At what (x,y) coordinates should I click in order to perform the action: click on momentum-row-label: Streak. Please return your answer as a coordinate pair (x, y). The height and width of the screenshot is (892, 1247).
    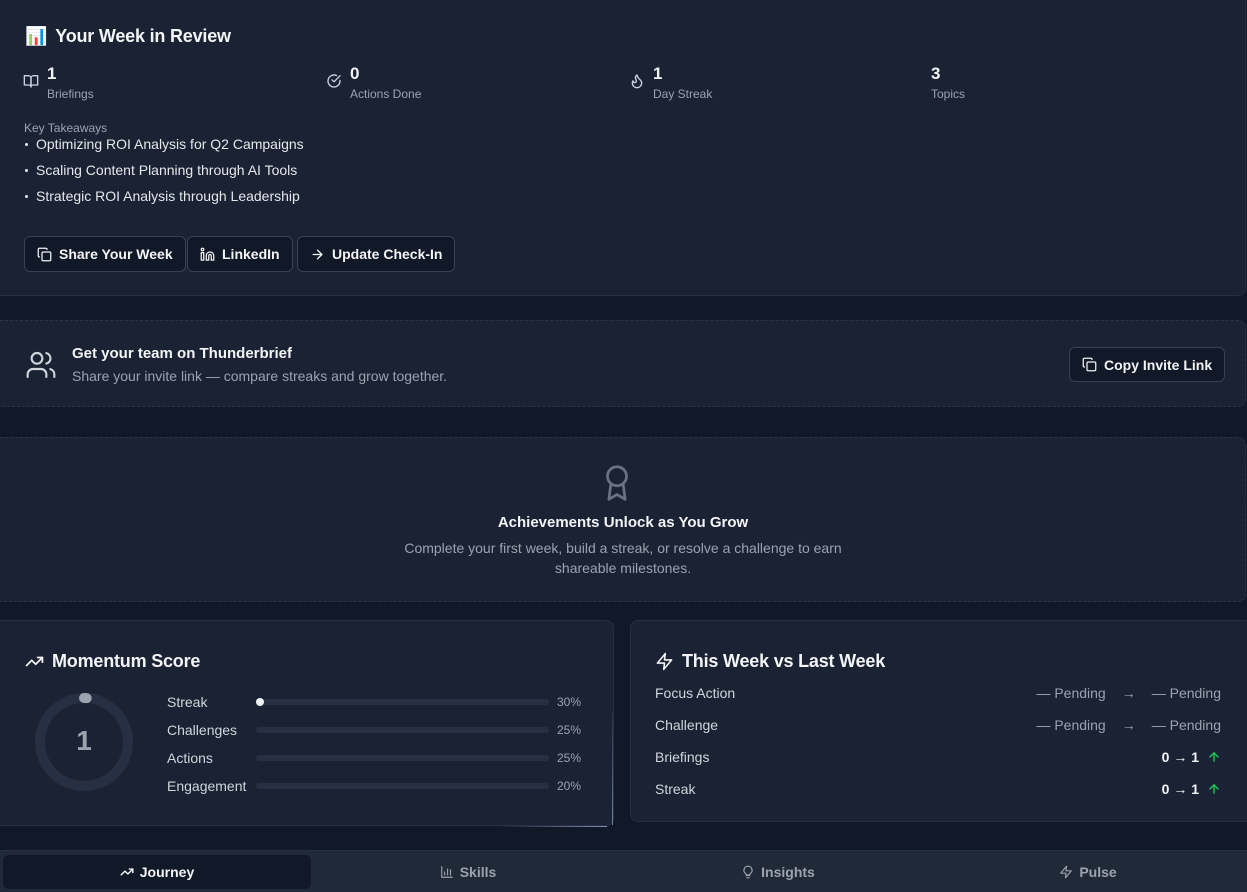
    Looking at the image, I should click on (187, 702).